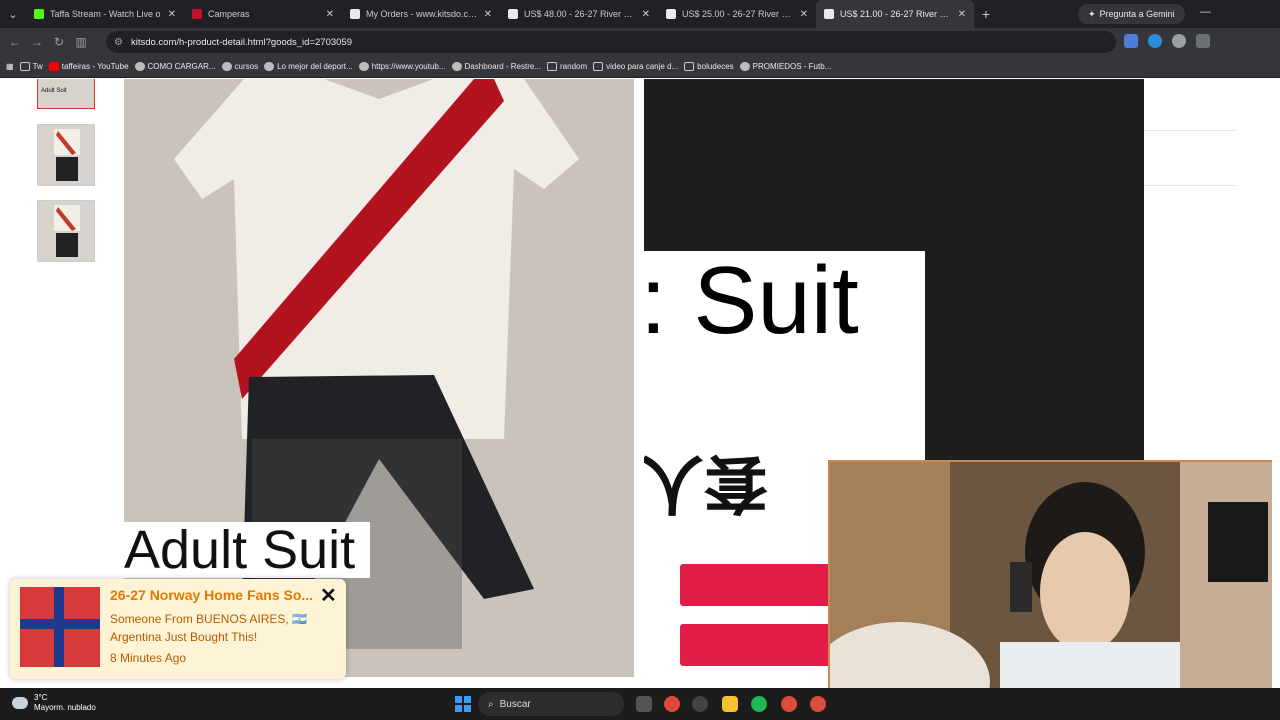 The height and width of the screenshot is (720, 1280). What do you see at coordinates (59, 42) in the screenshot?
I see `reload-icon: ↻` at bounding box center [59, 42].